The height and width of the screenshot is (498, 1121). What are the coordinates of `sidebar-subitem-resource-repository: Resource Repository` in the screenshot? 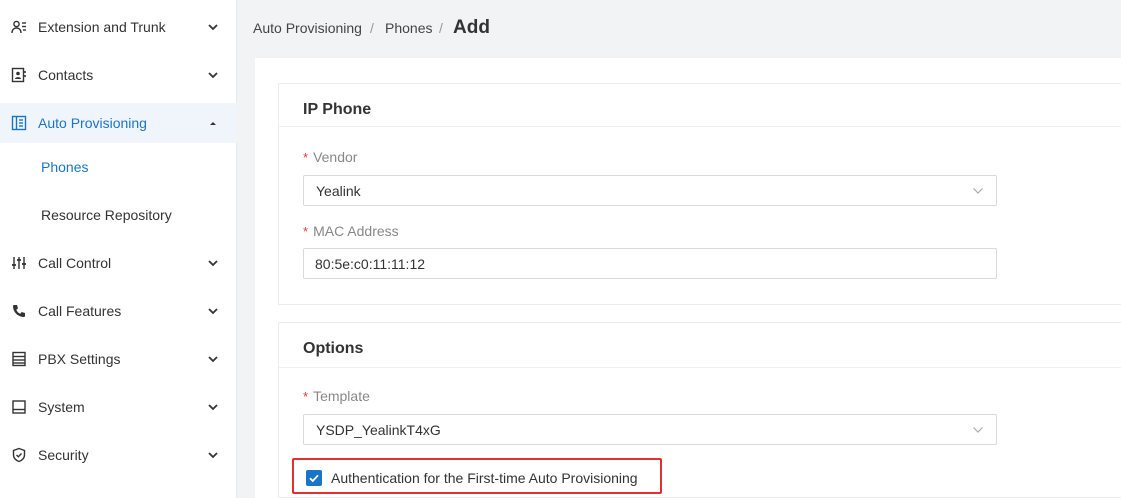 It's located at (118, 215).